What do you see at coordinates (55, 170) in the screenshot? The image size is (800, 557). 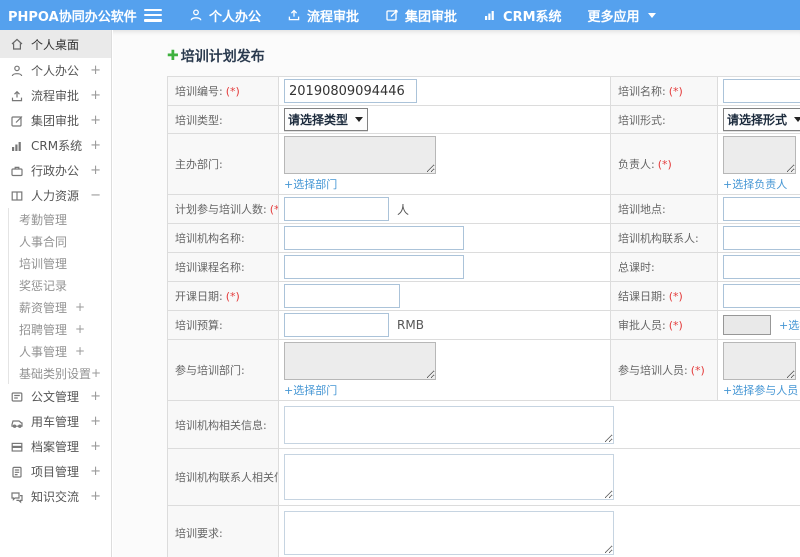 I see `sidebar-item-admin-office: 行政办公 +` at bounding box center [55, 170].